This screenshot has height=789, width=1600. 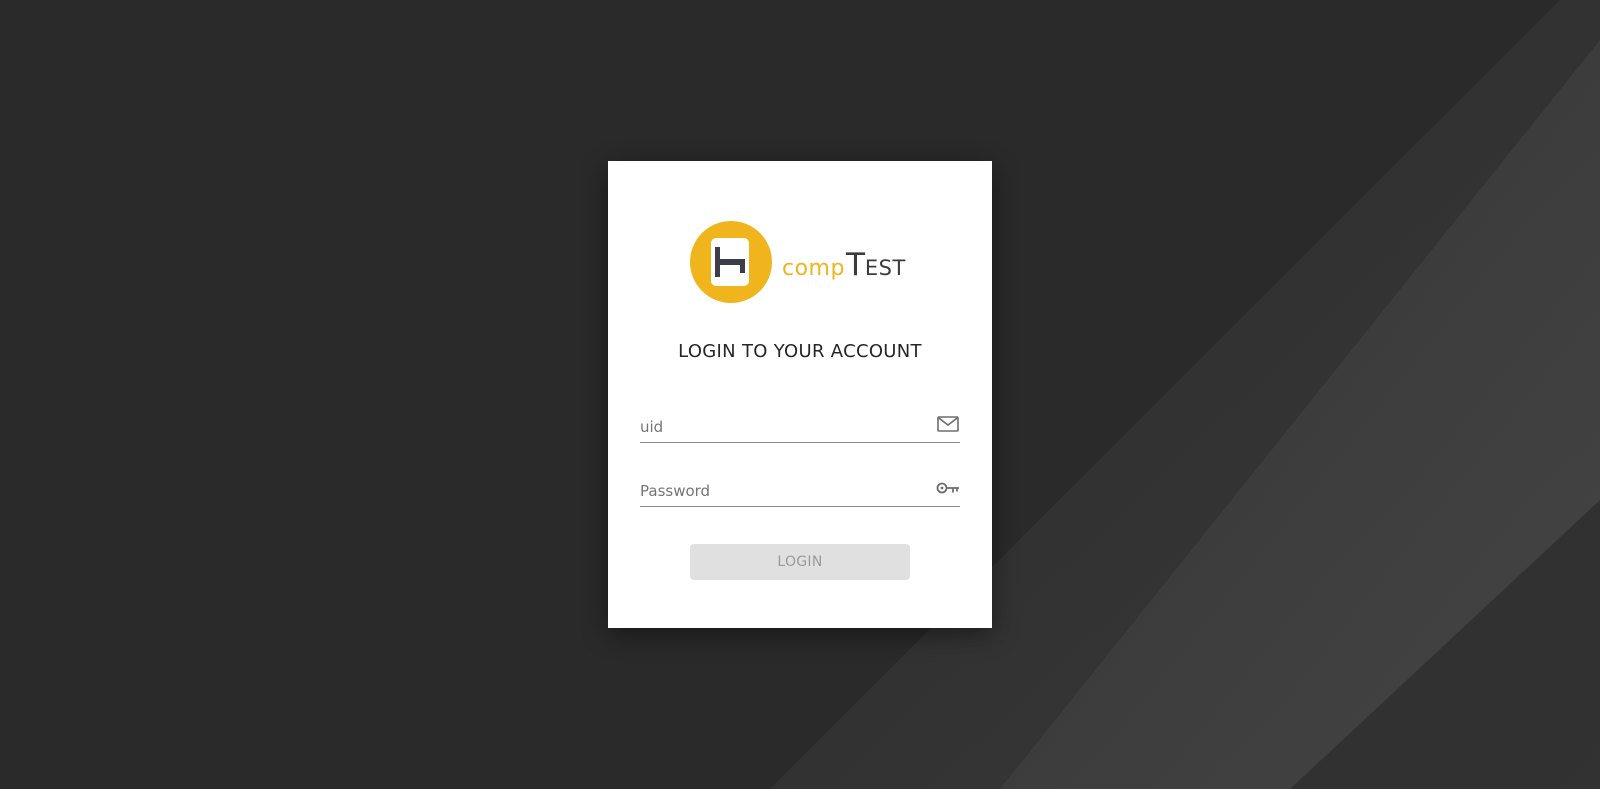 I want to click on password-field, so click(x=800, y=489).